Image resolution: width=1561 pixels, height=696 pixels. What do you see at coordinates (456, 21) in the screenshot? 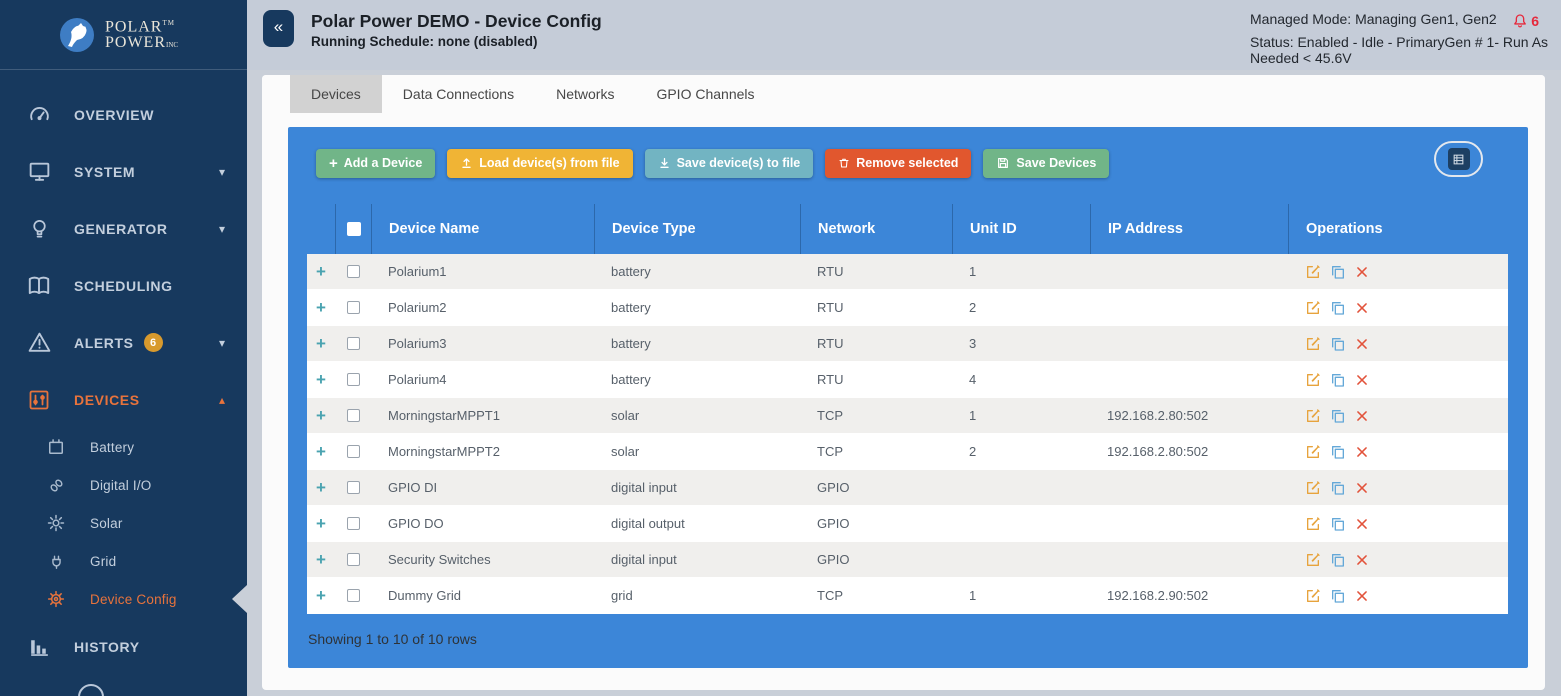
I see `page-title: Polar Power DEMO - Device Config` at bounding box center [456, 21].